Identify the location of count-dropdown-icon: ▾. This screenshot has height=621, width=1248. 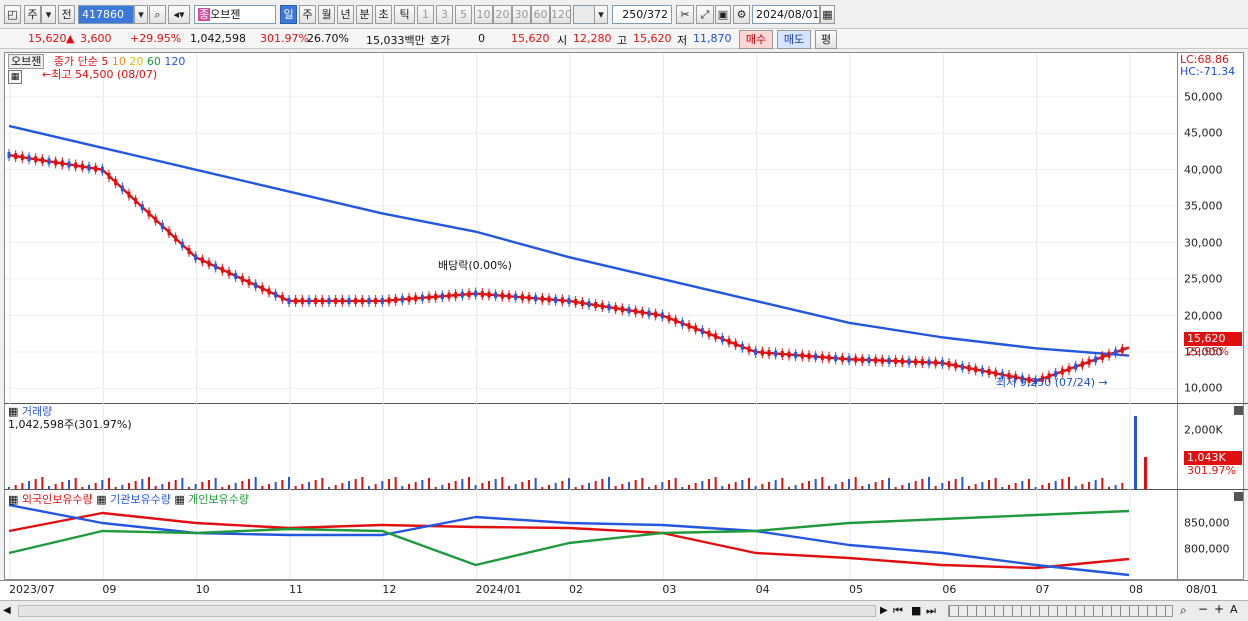
(601, 14).